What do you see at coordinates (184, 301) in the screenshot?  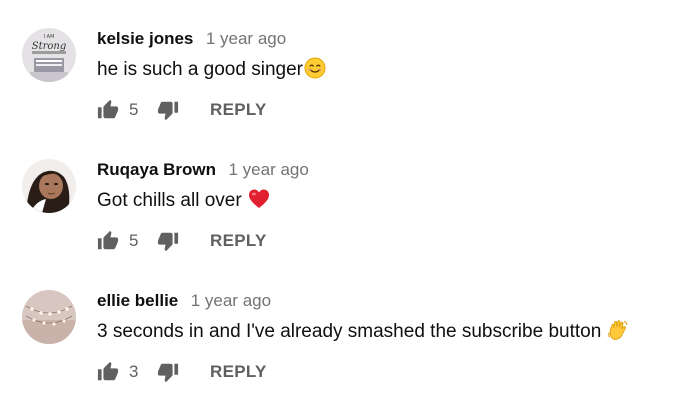 I see `comment-header: ellie bellie 1 year ago` at bounding box center [184, 301].